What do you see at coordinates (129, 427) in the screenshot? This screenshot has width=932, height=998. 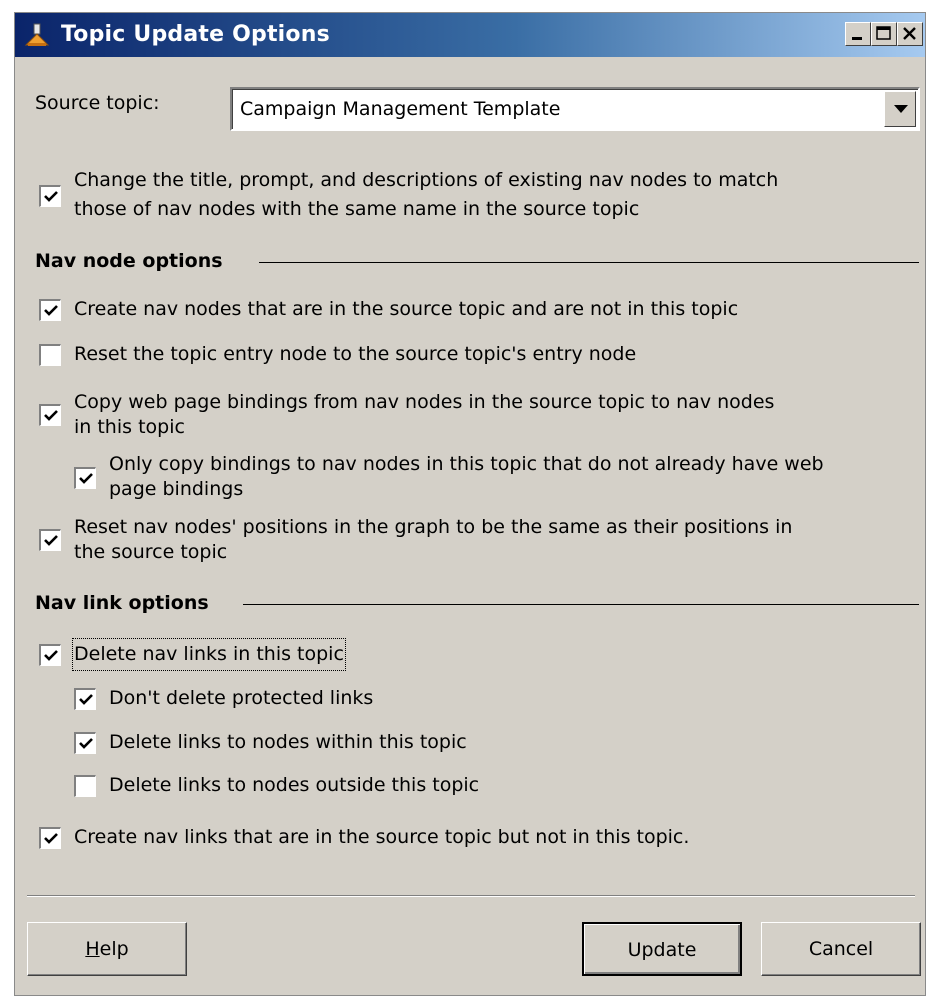 I see `copy-bindings-line-2: in this topic` at bounding box center [129, 427].